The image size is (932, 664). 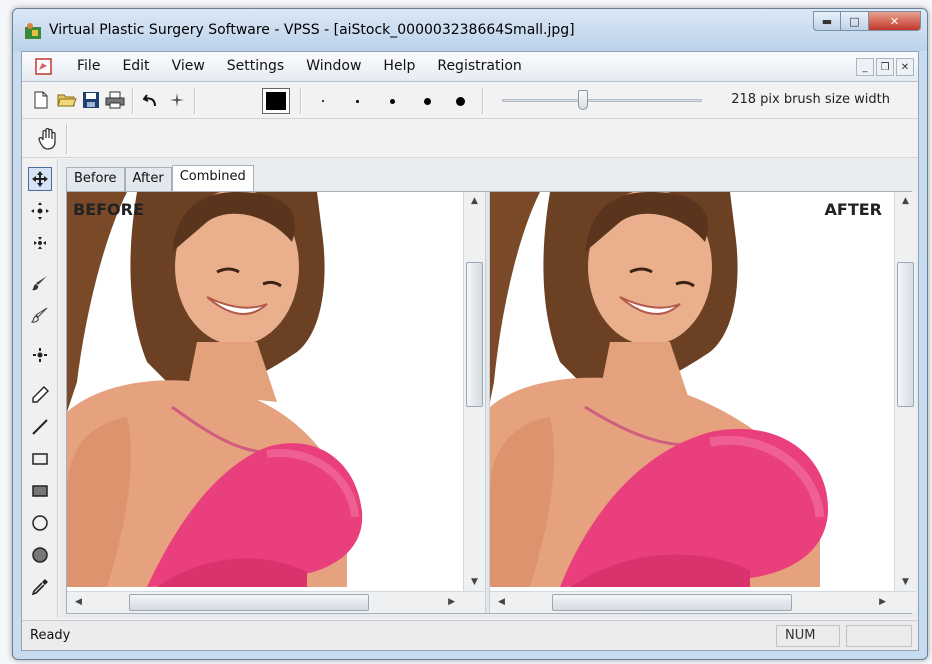 What do you see at coordinates (40, 491) in the screenshot?
I see `filled-rectangle-icon` at bounding box center [40, 491].